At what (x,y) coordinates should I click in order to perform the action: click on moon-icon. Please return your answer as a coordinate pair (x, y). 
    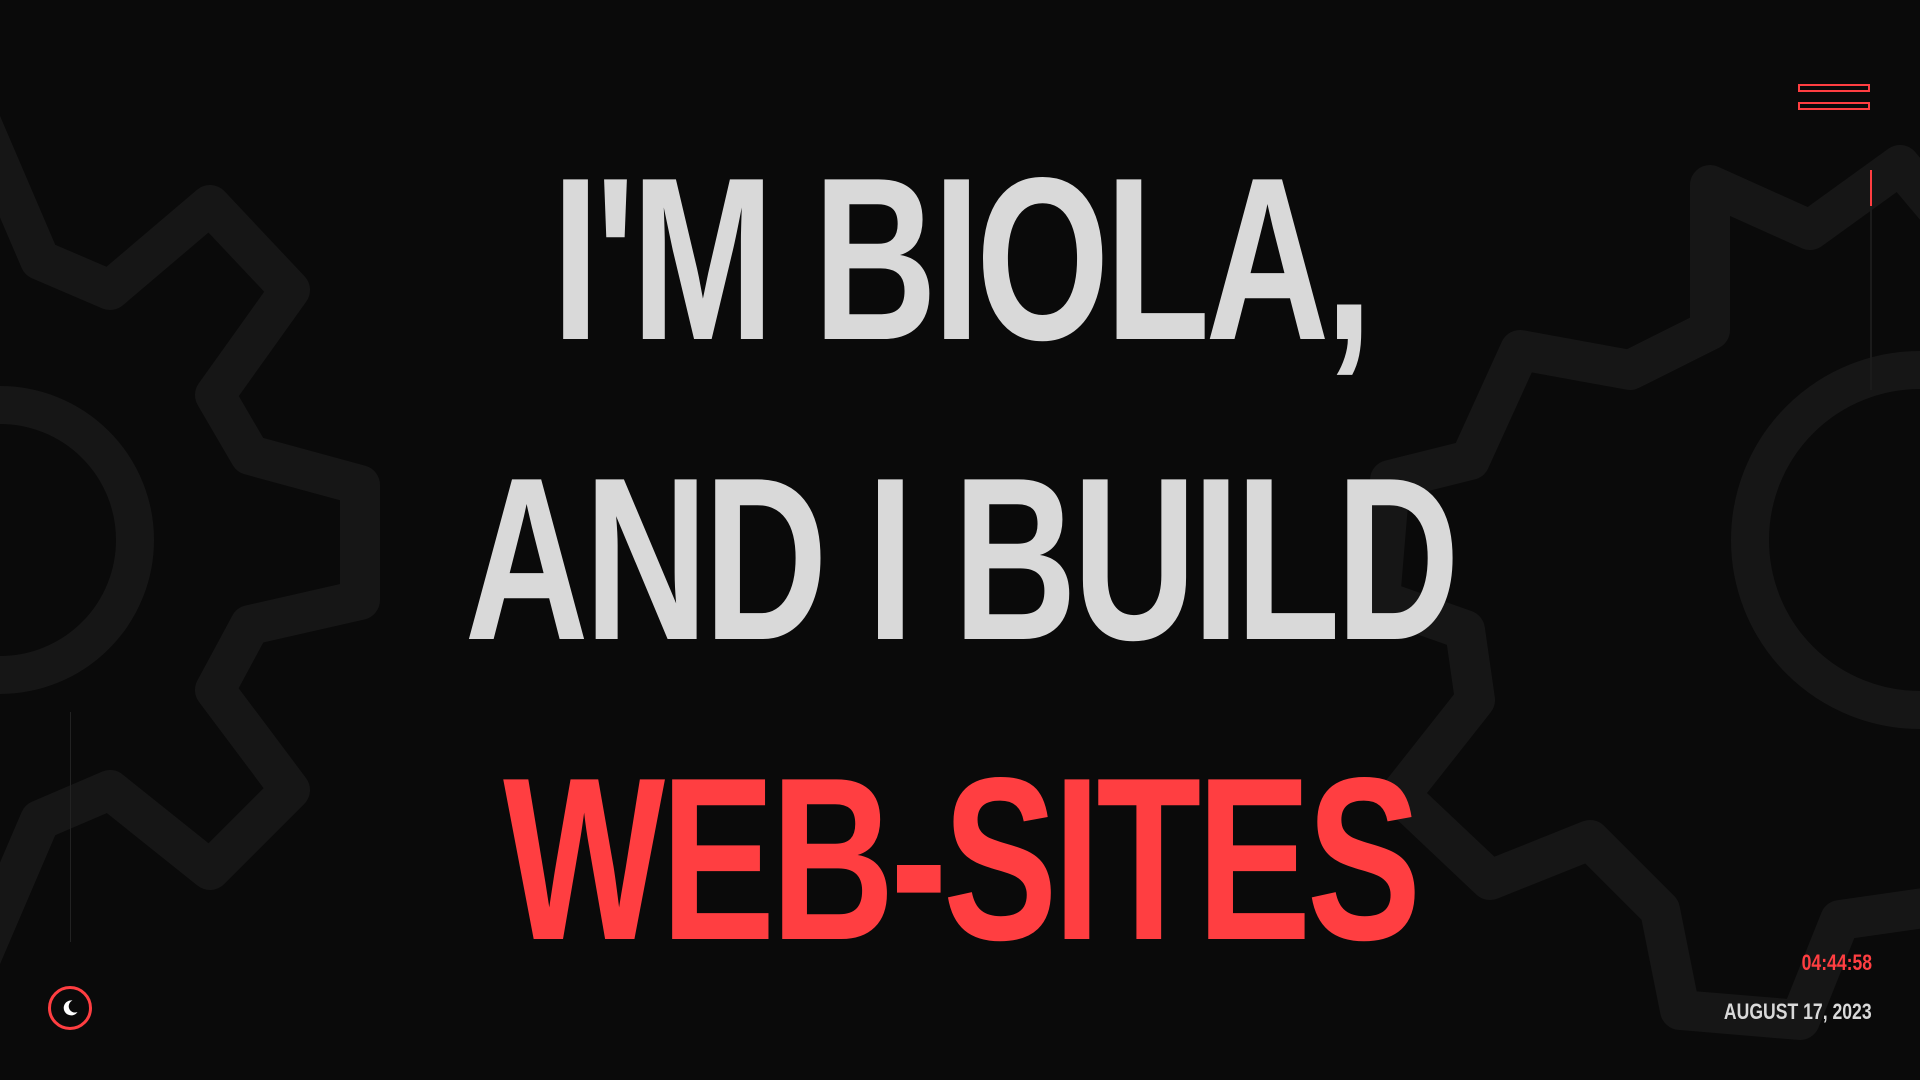
    Looking at the image, I should click on (70, 1008).